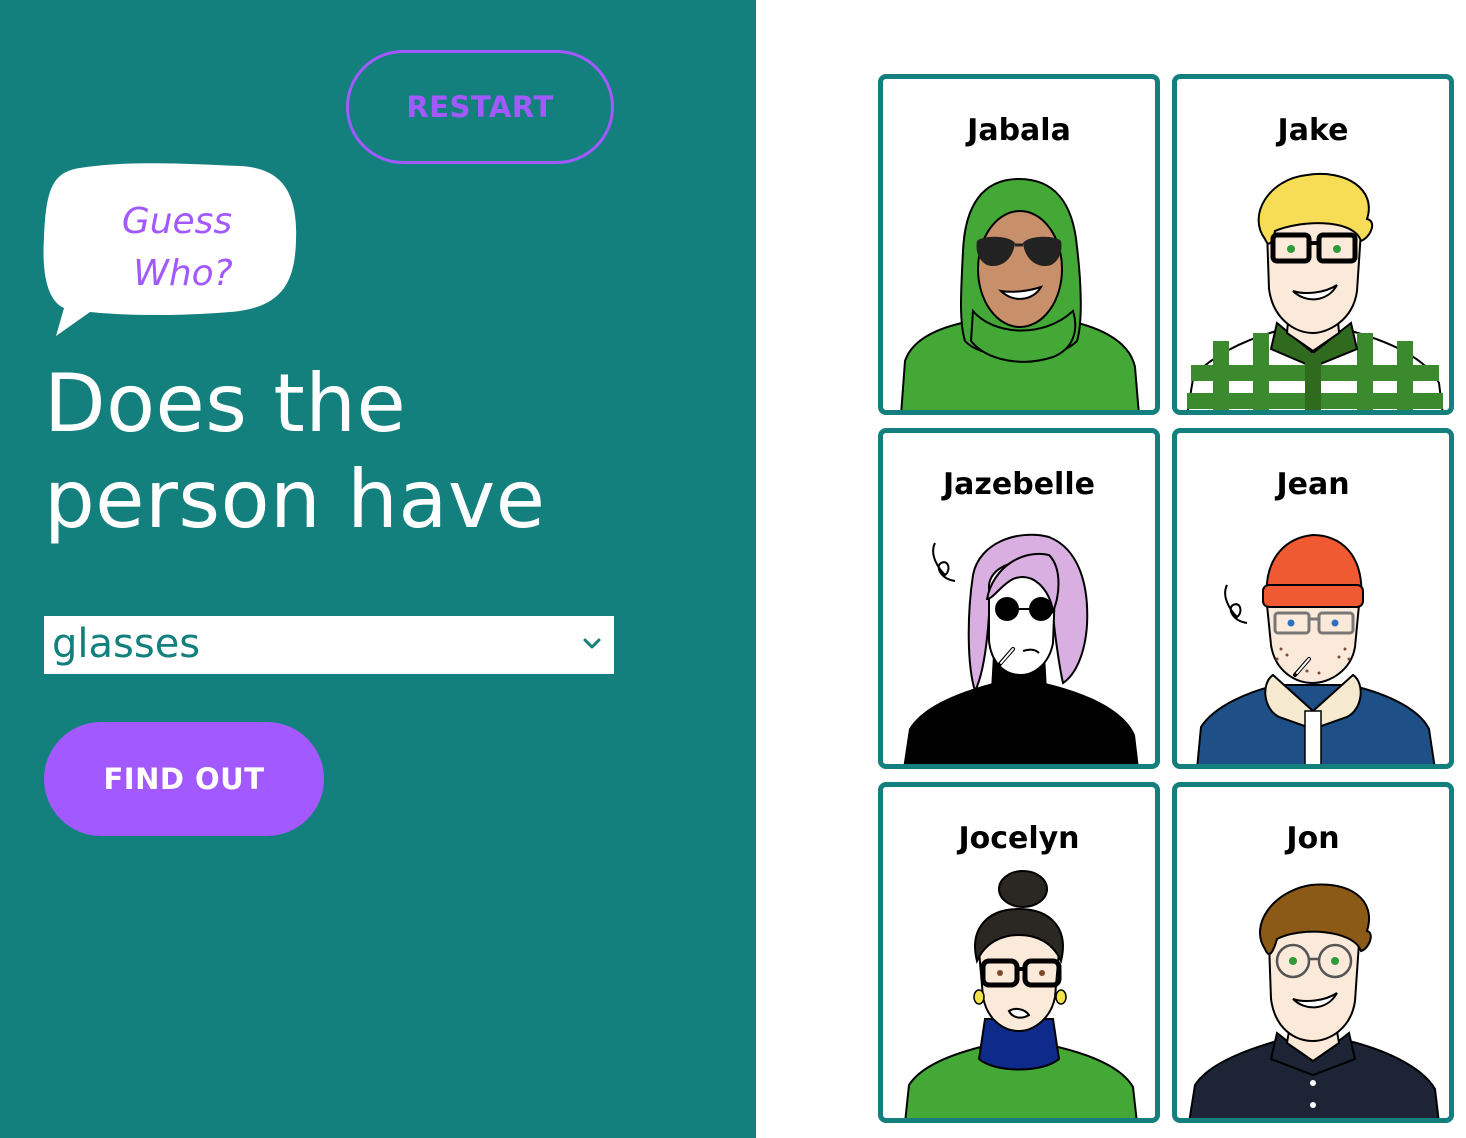  What do you see at coordinates (592, 643) in the screenshot?
I see `chevron-down-icon` at bounding box center [592, 643].